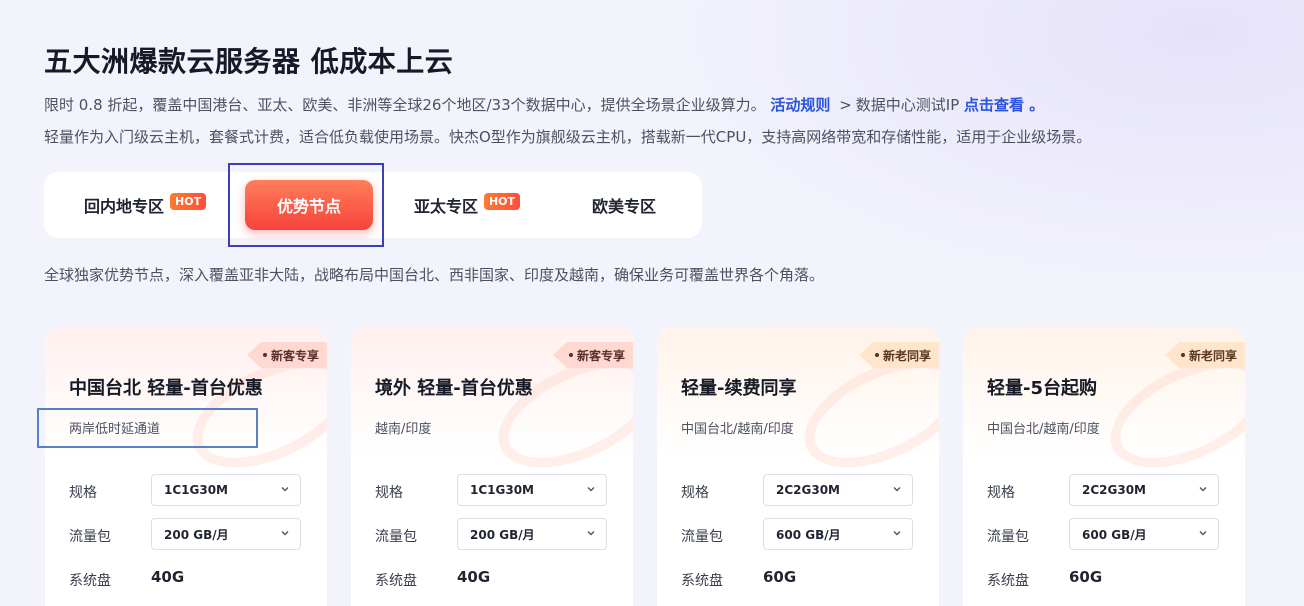  I want to click on test-ip-label: 数据中心测试IP, so click(907, 105).